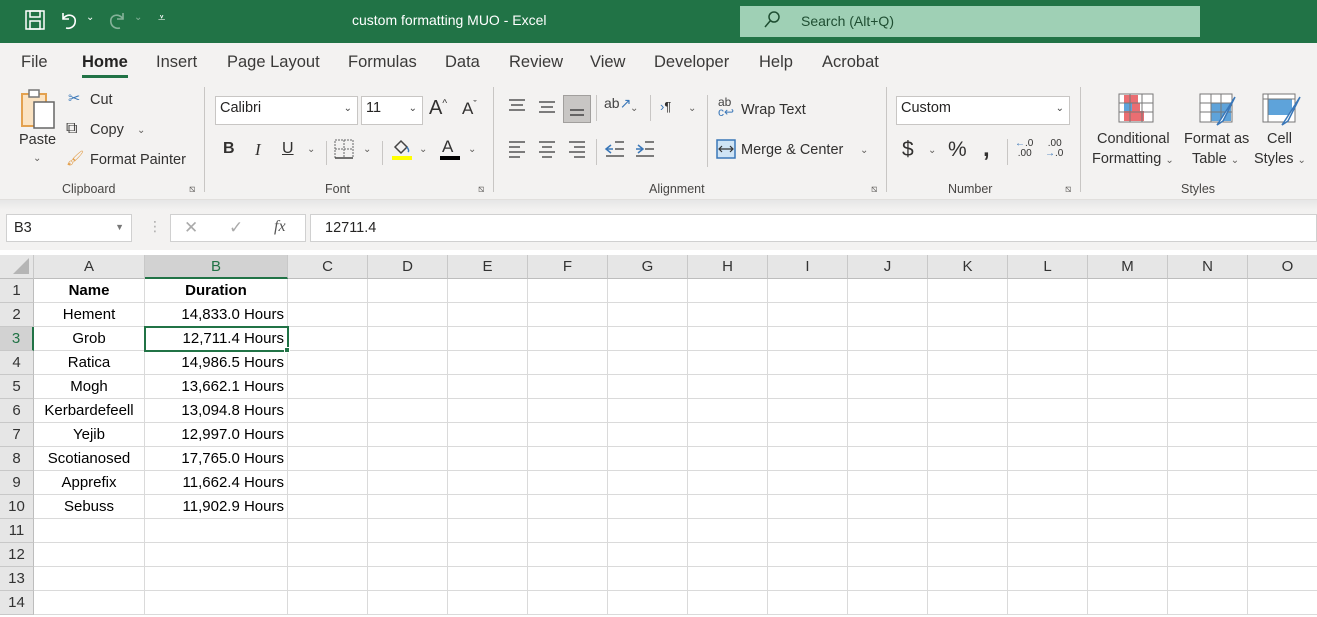 The width and height of the screenshot is (1317, 617). I want to click on cell-d12, so click(408, 555).